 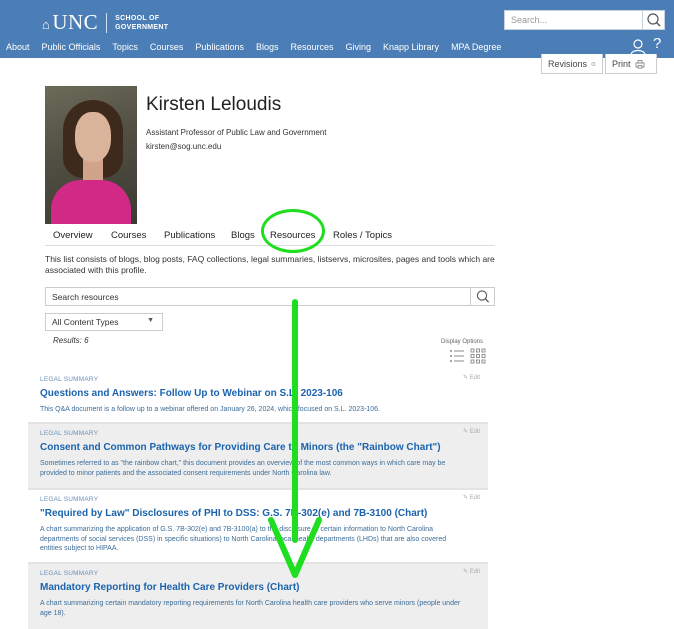 What do you see at coordinates (593, 63) in the screenshot?
I see `revisions-icon` at bounding box center [593, 63].